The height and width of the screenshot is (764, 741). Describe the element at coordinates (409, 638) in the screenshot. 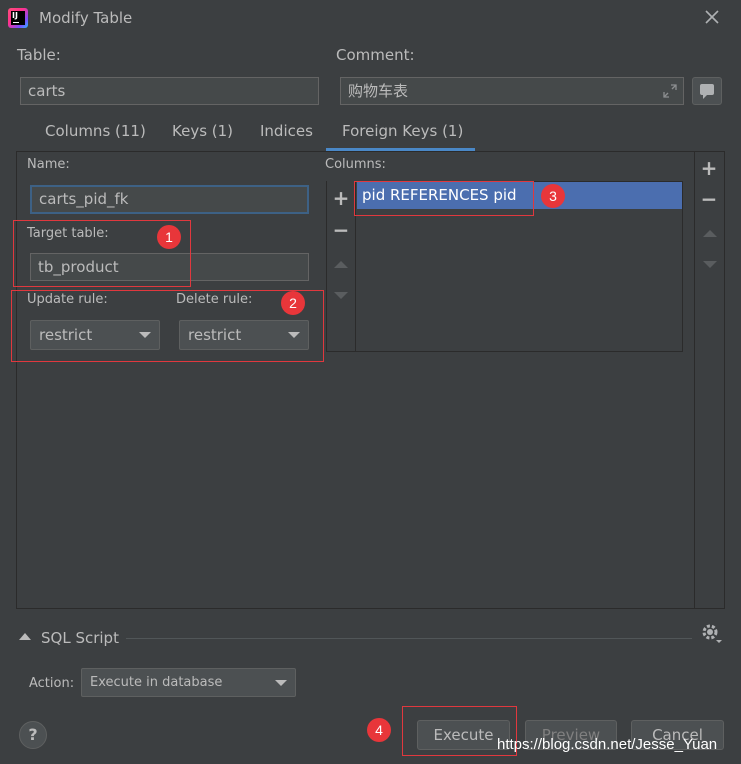

I see `sql-section-divider` at that location.